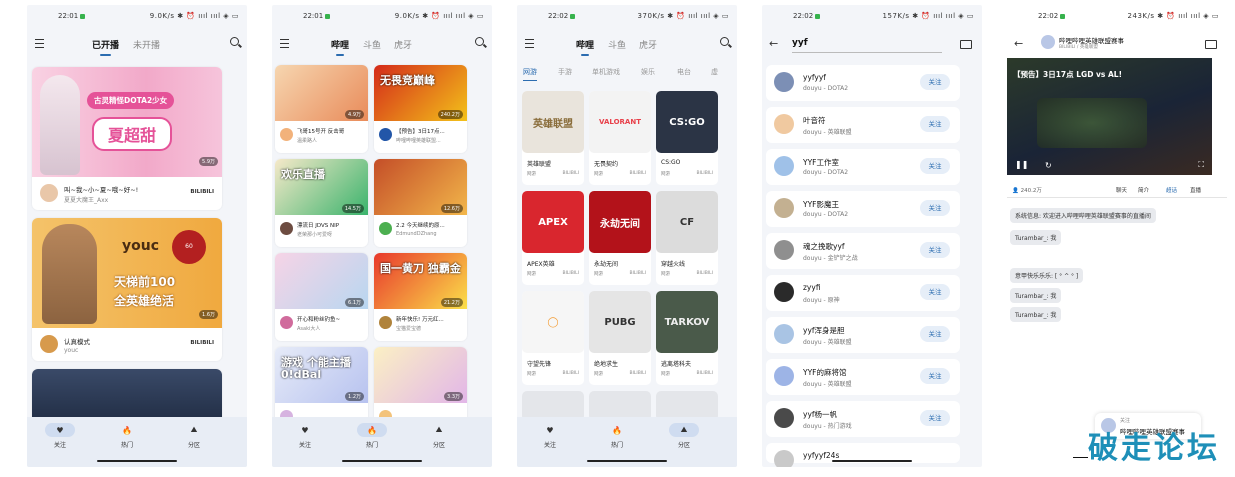  What do you see at coordinates (60, 430) in the screenshot?
I see `heart-icon: ♥` at bounding box center [60, 430].